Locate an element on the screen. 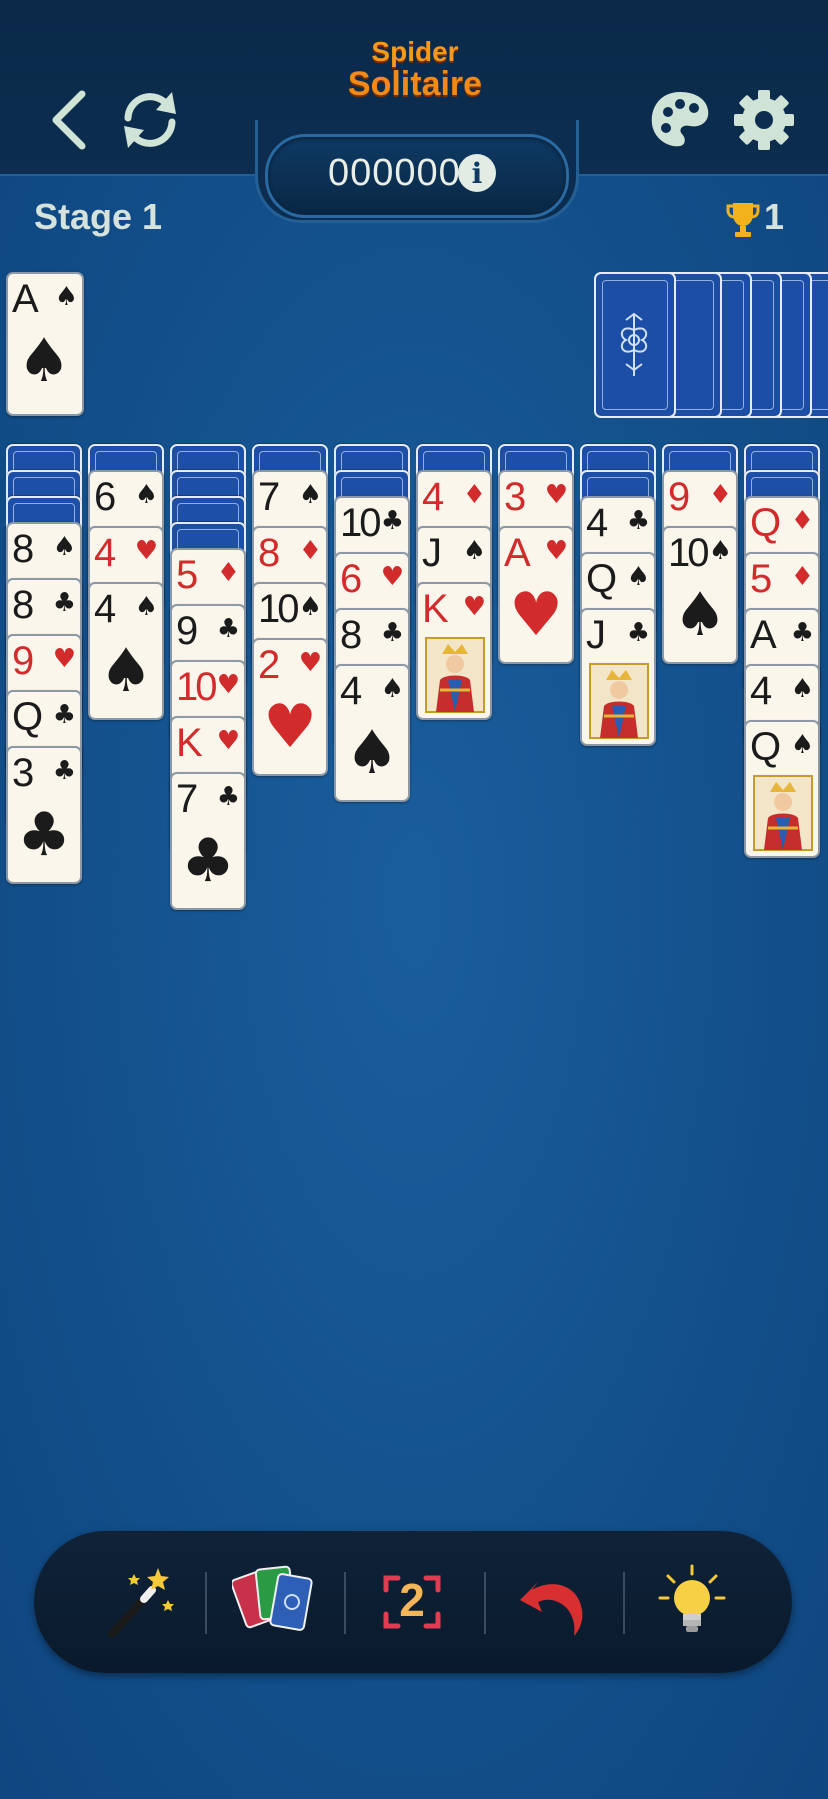 This screenshot has height=1799, width=828. tableau-card: 3 ♣ ♣ is located at coordinates (44, 815).